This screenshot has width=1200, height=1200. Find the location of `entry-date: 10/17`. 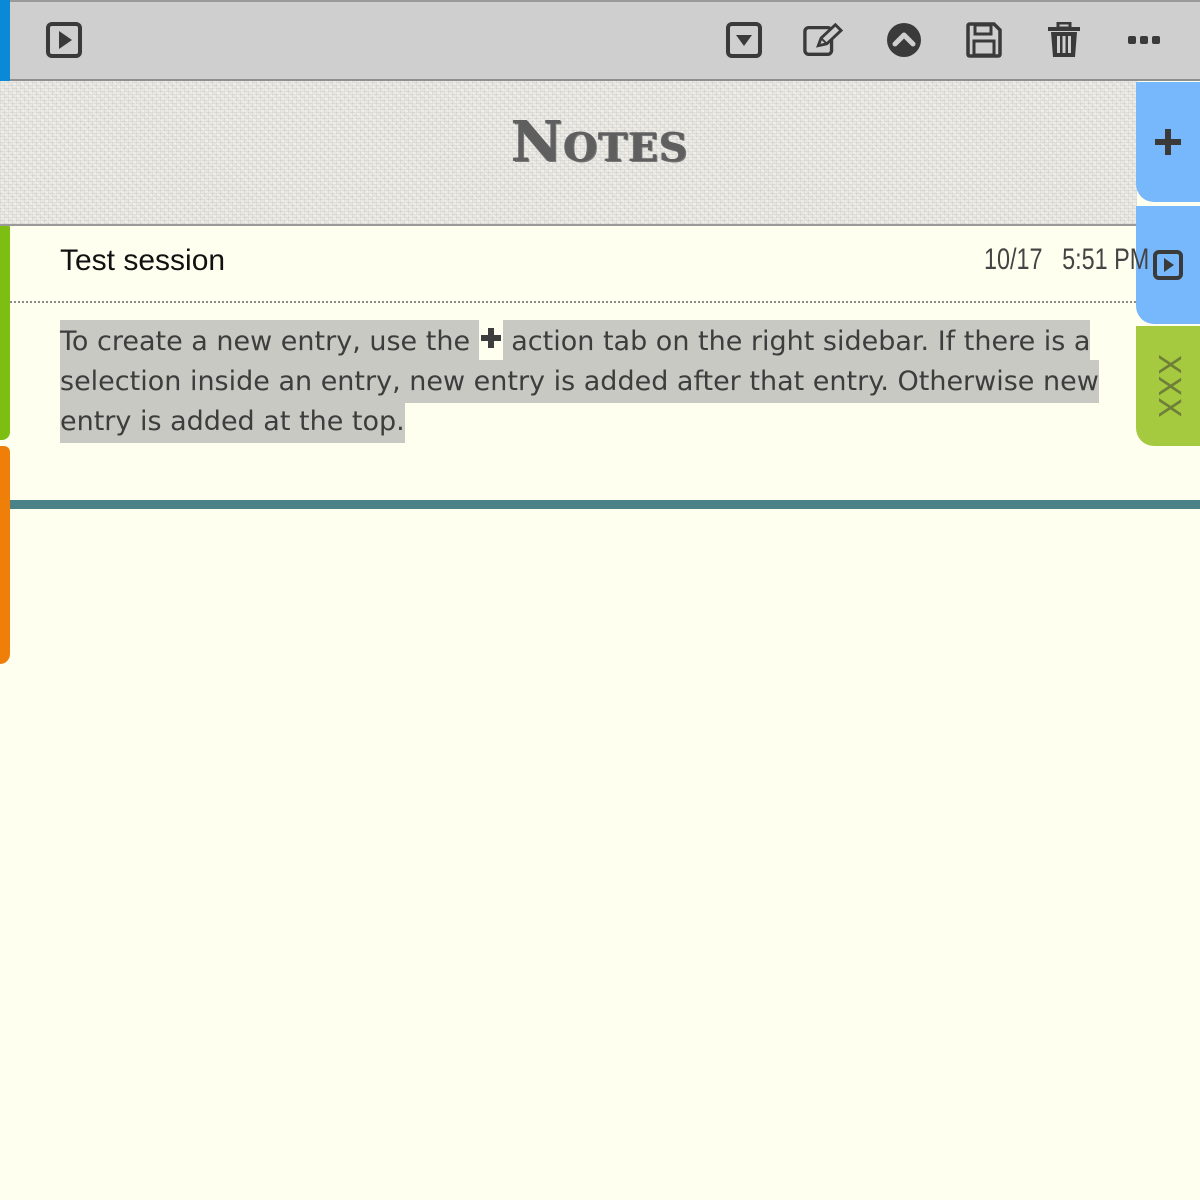

entry-date: 10/17 is located at coordinates (1013, 259).